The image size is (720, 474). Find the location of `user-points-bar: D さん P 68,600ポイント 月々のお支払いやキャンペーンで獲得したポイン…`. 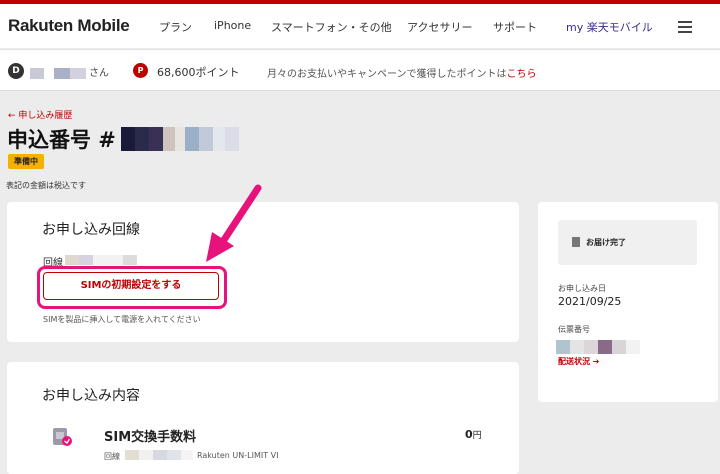

user-points-bar: D さん P 68,600ポイント 月々のお支払いやキャンペーンで獲得したポイン… is located at coordinates (360, 70).